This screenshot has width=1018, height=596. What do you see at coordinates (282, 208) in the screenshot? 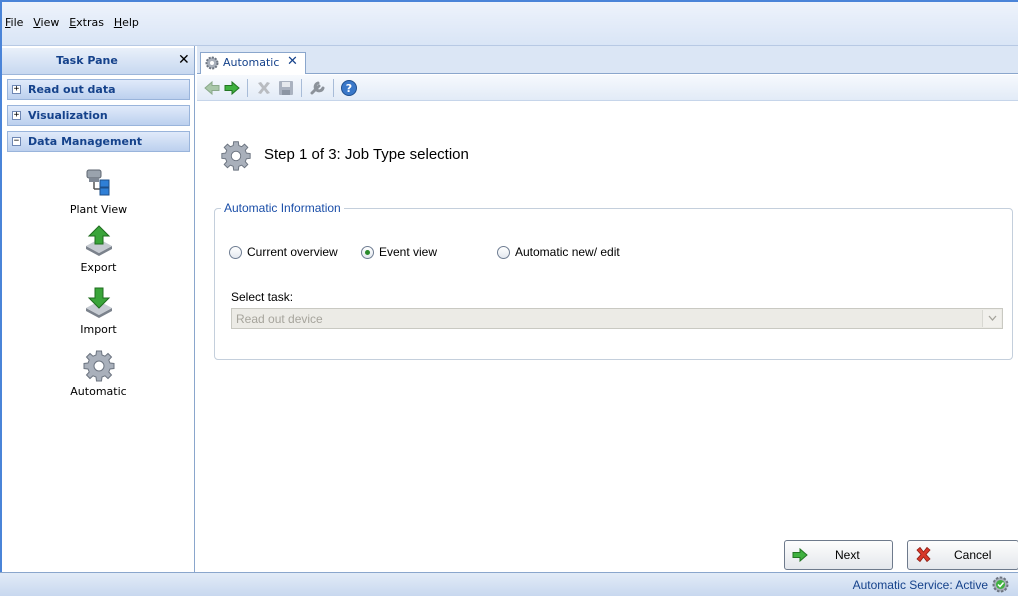
I see `group-legend: Automatic Information` at bounding box center [282, 208].